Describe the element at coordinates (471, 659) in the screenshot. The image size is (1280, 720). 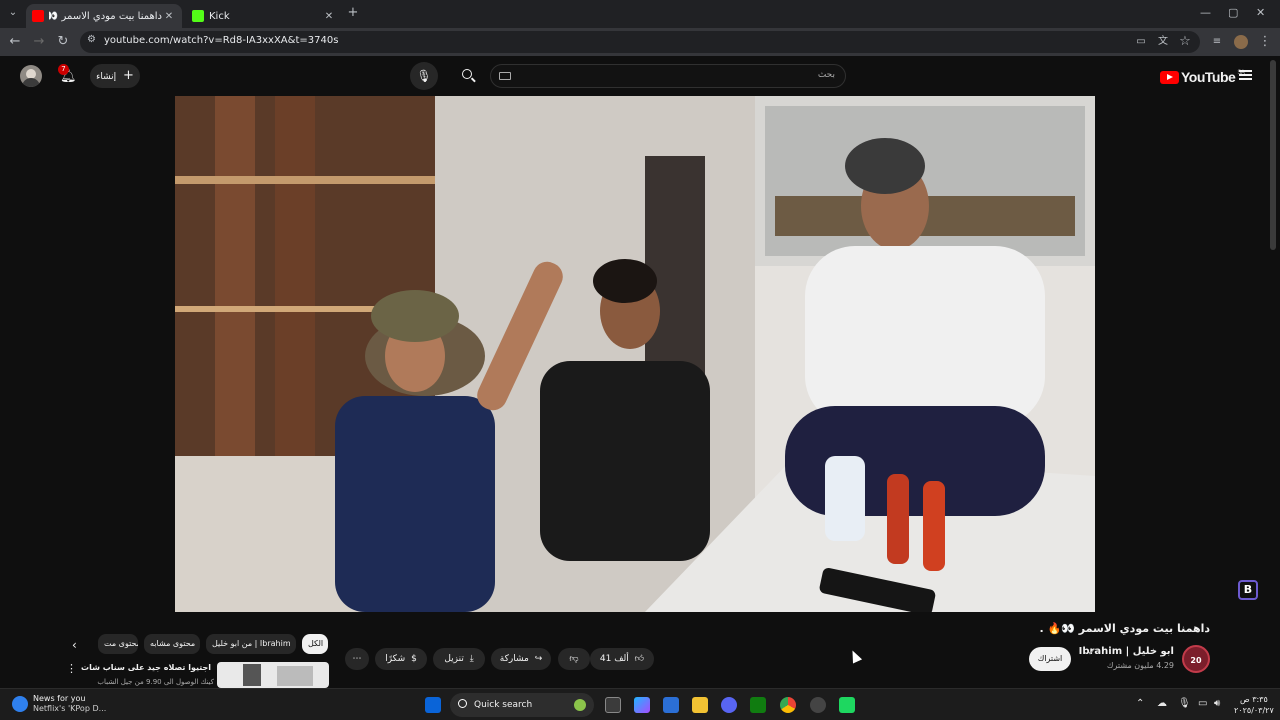
I see `download-icon: ⤓` at that location.